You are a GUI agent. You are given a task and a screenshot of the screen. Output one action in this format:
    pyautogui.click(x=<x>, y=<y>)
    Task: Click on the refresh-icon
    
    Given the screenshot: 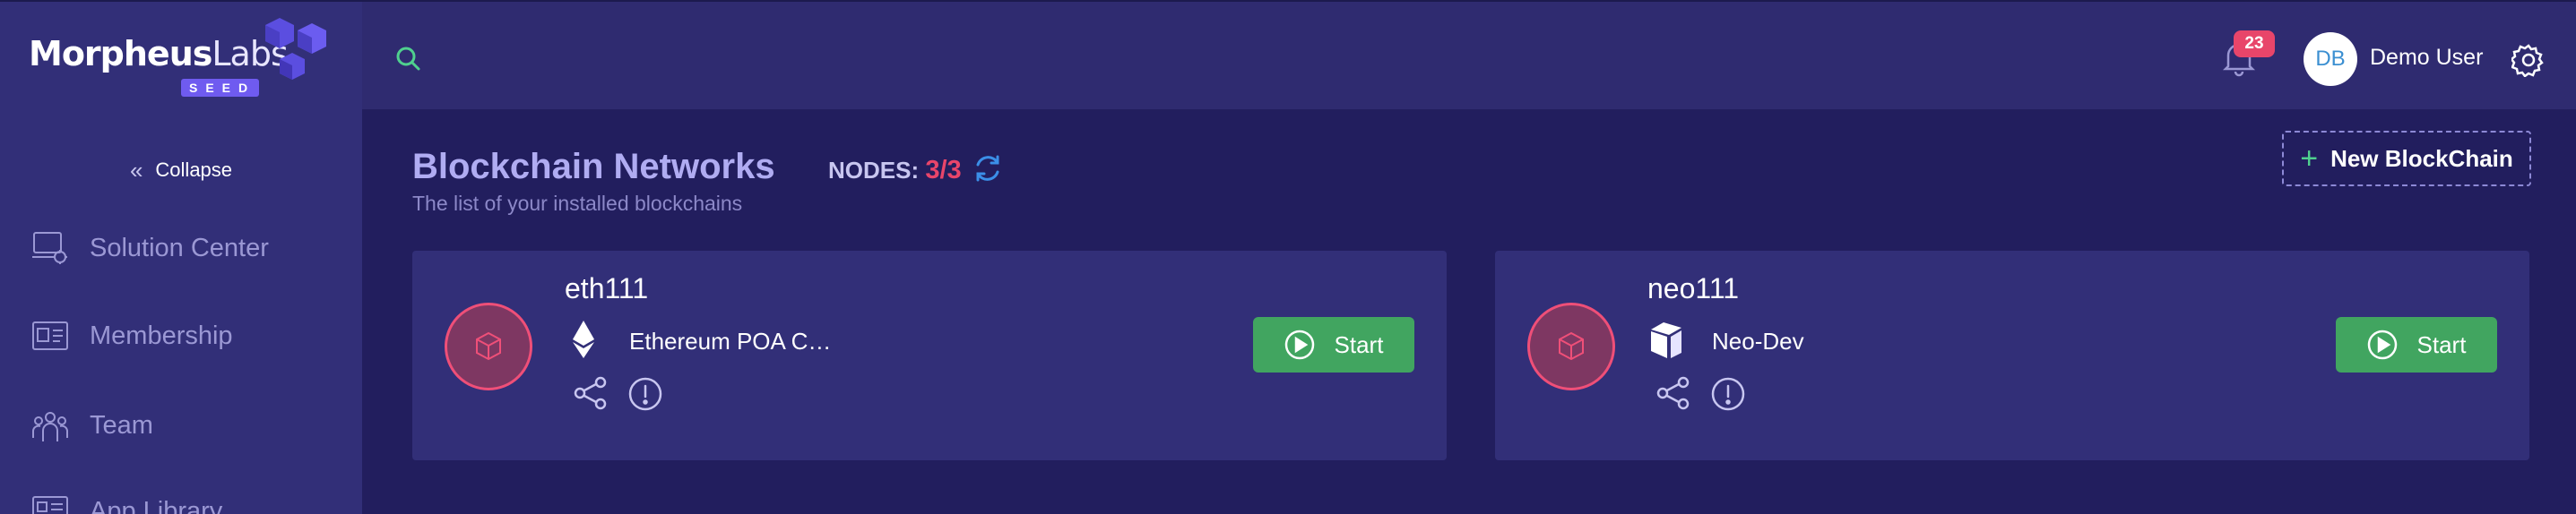 What is the action you would take?
    pyautogui.click(x=988, y=168)
    